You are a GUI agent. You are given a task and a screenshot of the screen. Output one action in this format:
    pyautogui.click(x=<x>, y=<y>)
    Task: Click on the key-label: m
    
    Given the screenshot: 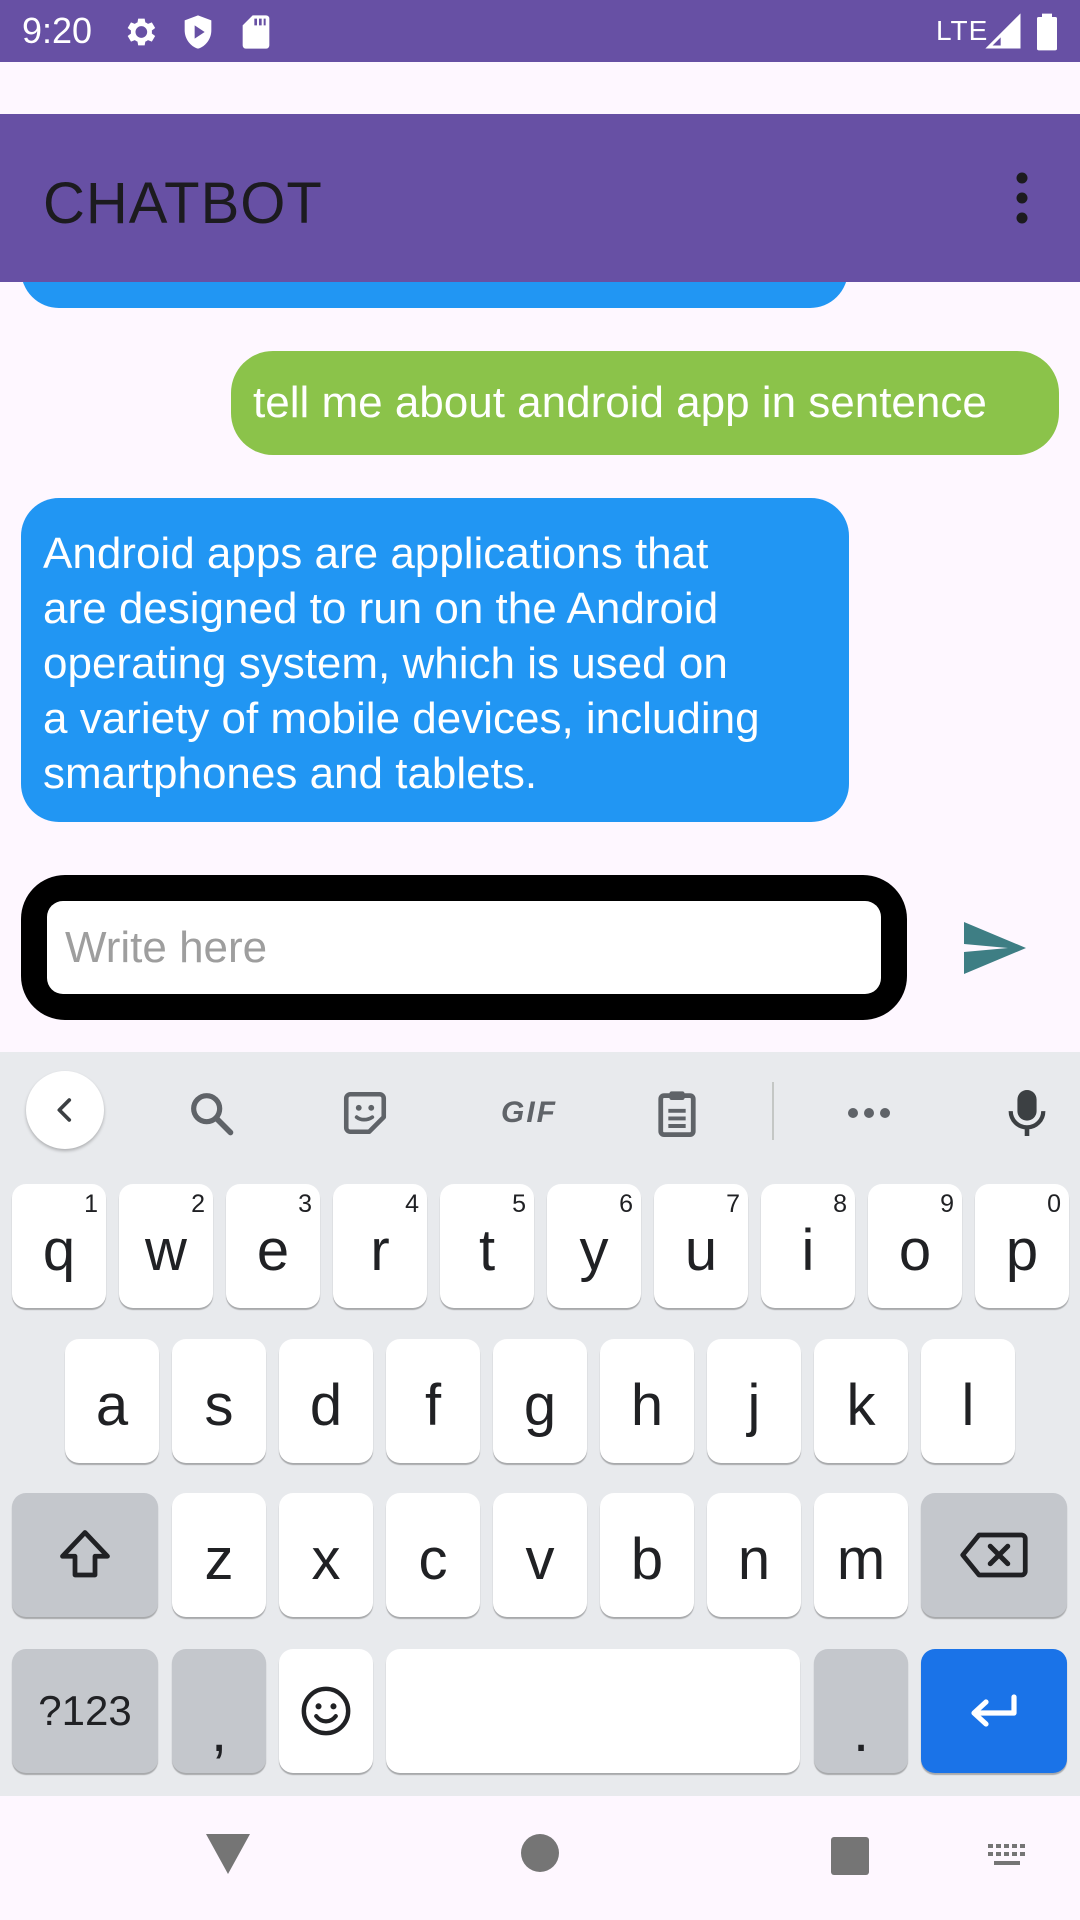 What is the action you would take?
    pyautogui.click(x=861, y=1559)
    